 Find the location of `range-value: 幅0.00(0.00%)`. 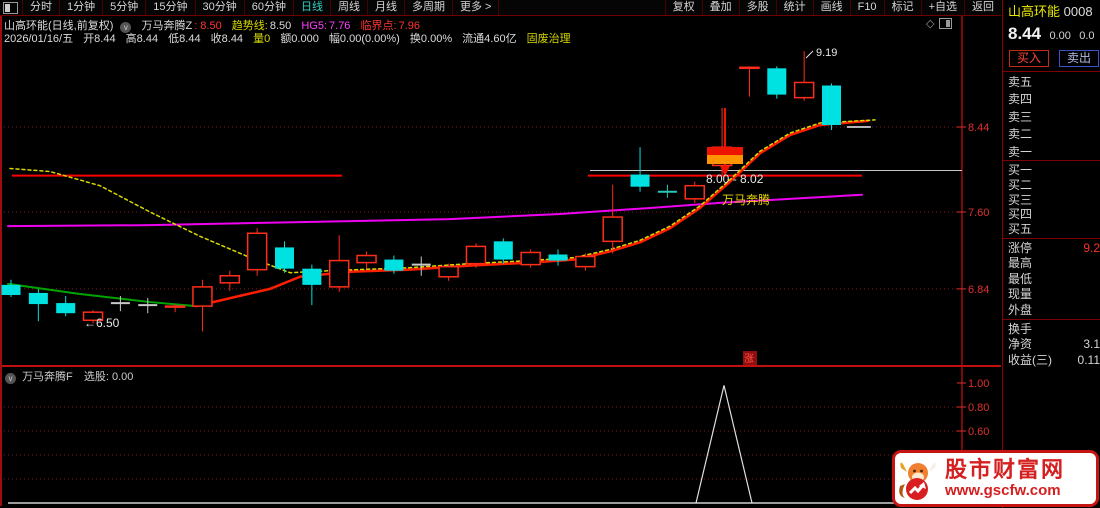

range-value: 幅0.00(0.00%) is located at coordinates (364, 39).